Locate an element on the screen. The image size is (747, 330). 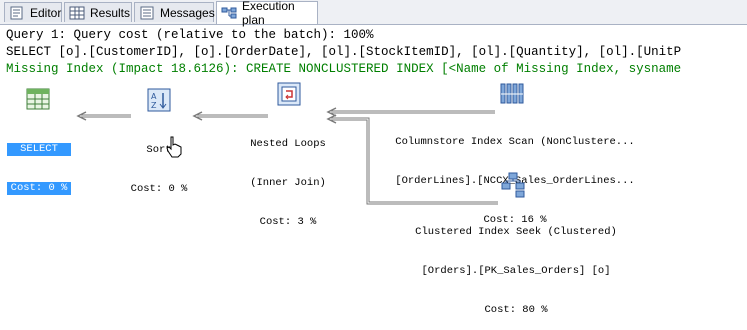
node-subtitle: (Inner Join) is located at coordinates (288, 183).